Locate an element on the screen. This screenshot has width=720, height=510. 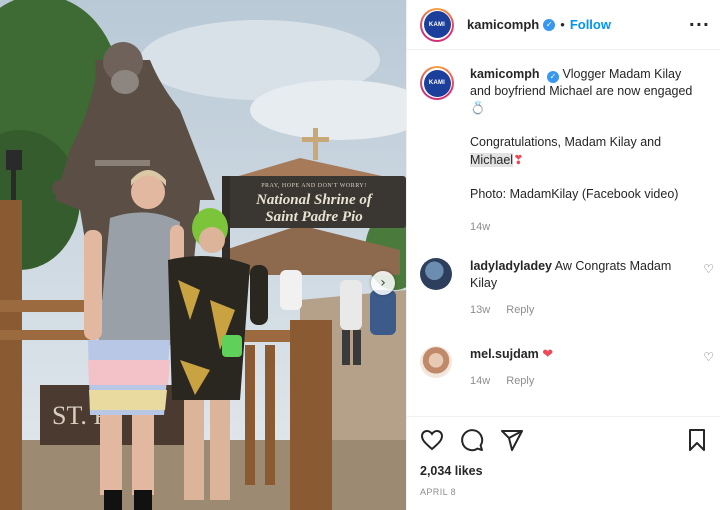
sign-line2: National Shrine of is located at coordinates (314, 200).